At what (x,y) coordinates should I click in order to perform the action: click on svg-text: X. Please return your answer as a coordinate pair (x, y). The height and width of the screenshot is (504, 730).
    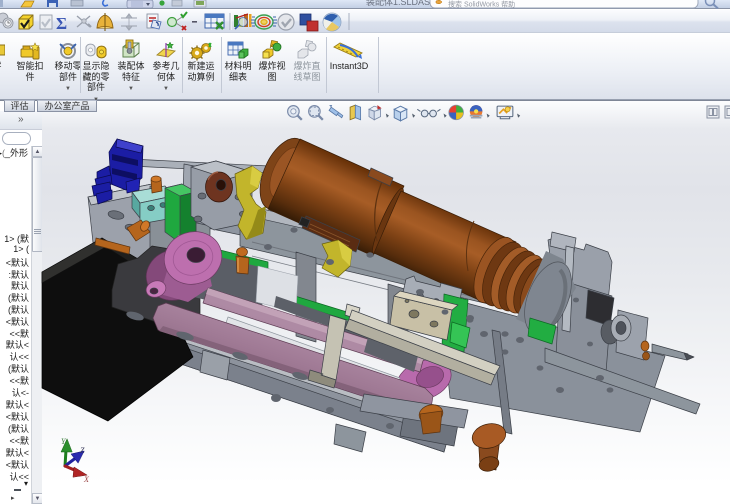
    Looking at the image, I should click on (86, 479).